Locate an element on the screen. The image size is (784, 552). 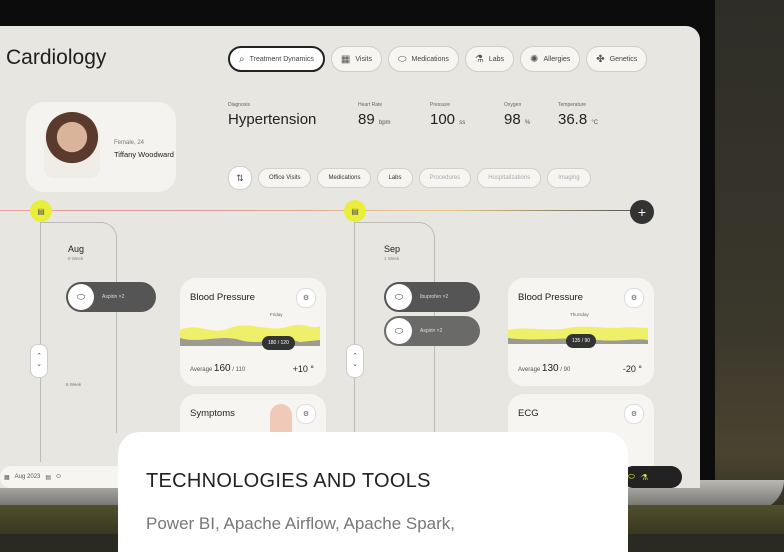
tab-treatment-dynamics: ⌕ Treatment Dynamics is located at coordinates (276, 59).